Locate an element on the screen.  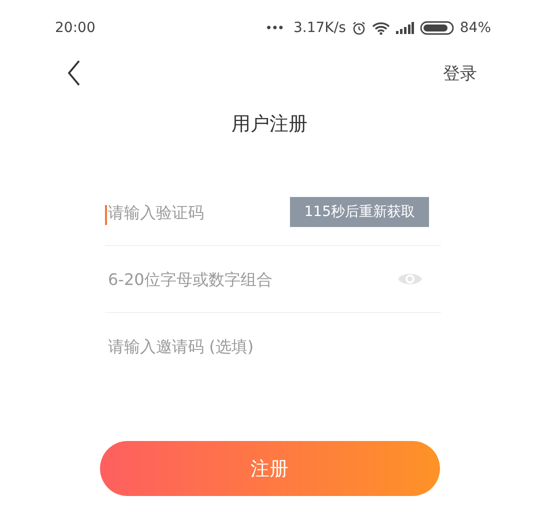
network-speed: 3.17K/s is located at coordinates (320, 28).